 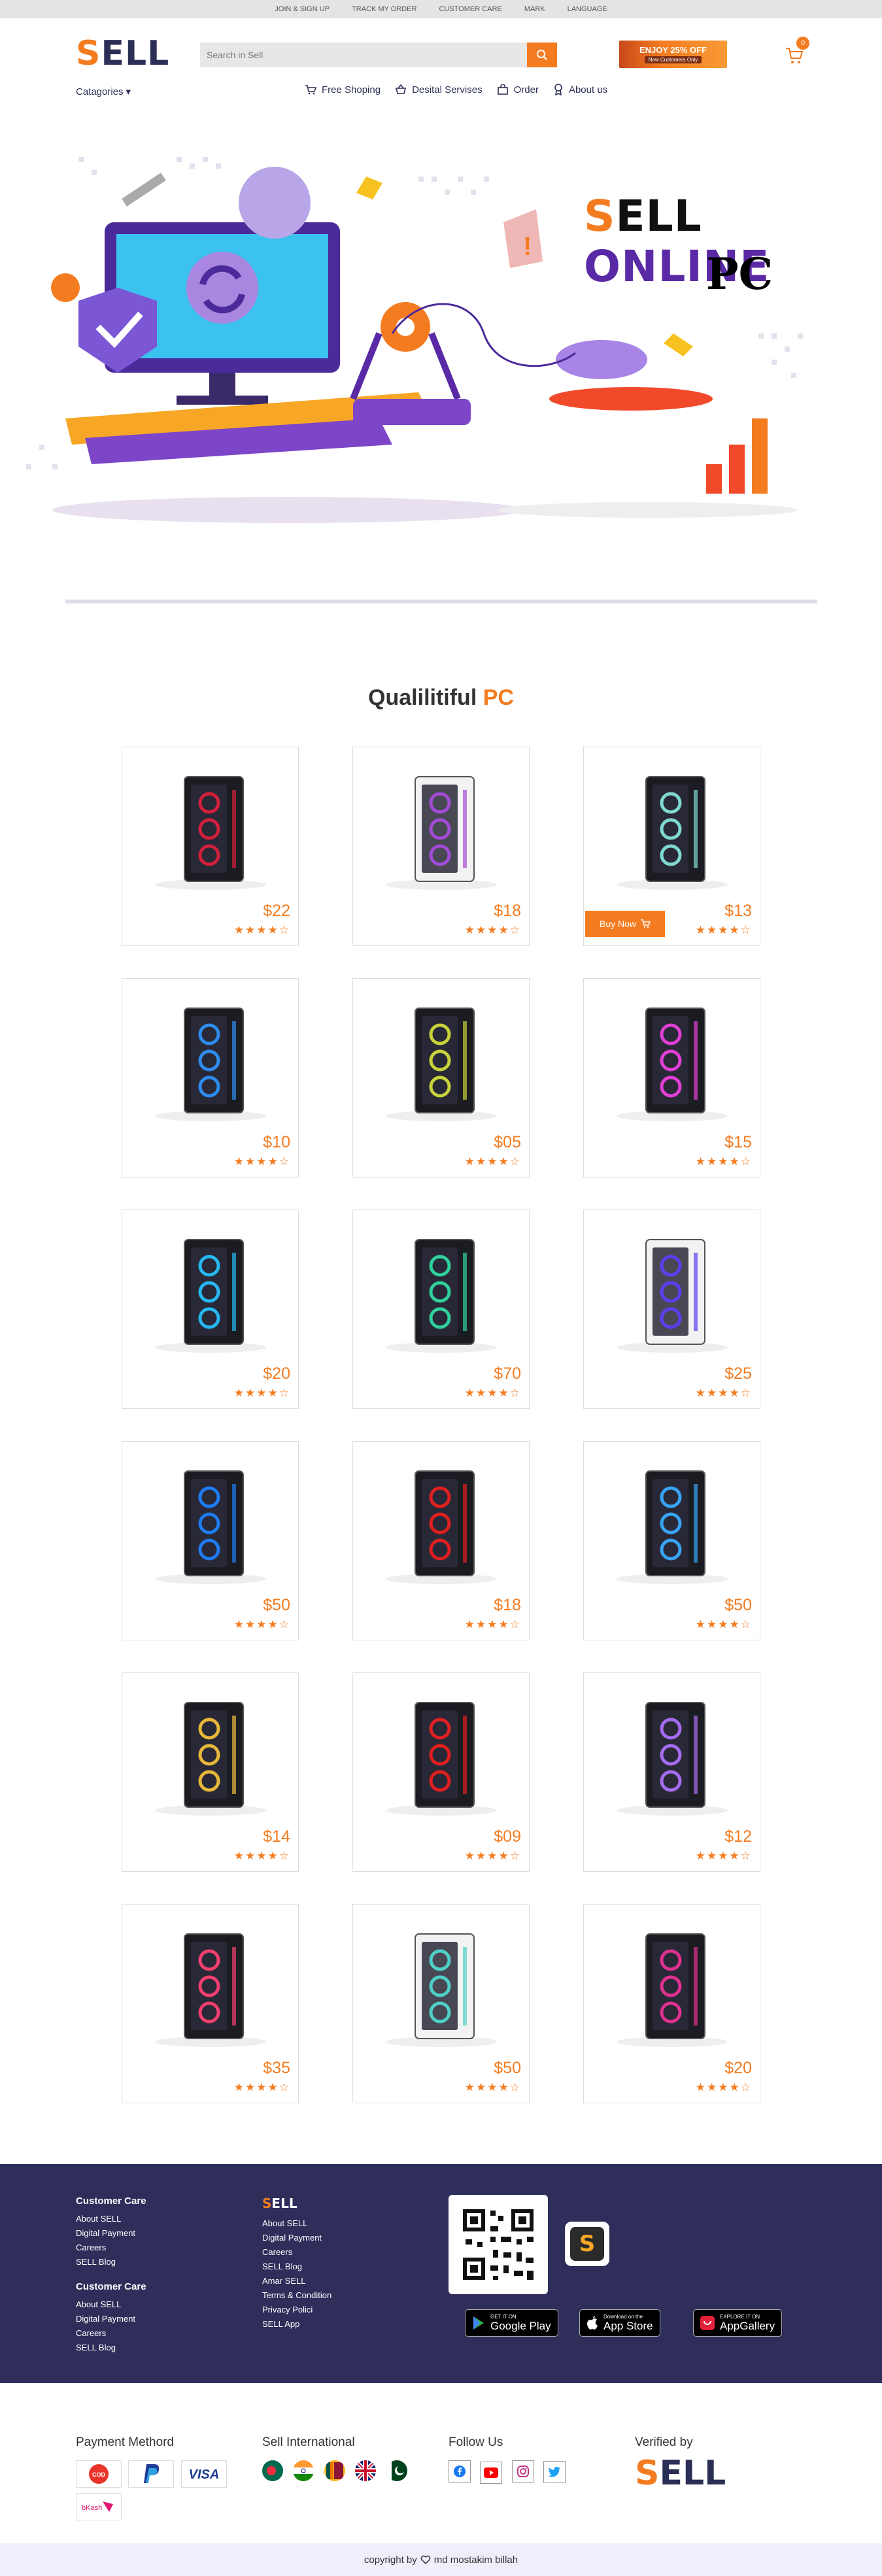 I want to click on section-title: Qualilitiful PC, so click(x=441, y=697).